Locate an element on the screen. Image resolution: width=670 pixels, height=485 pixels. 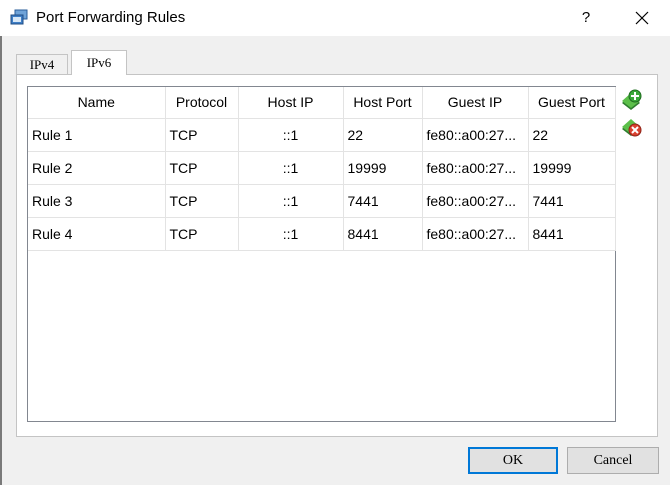
column-header-protocol: Protocol is located at coordinates (202, 103).